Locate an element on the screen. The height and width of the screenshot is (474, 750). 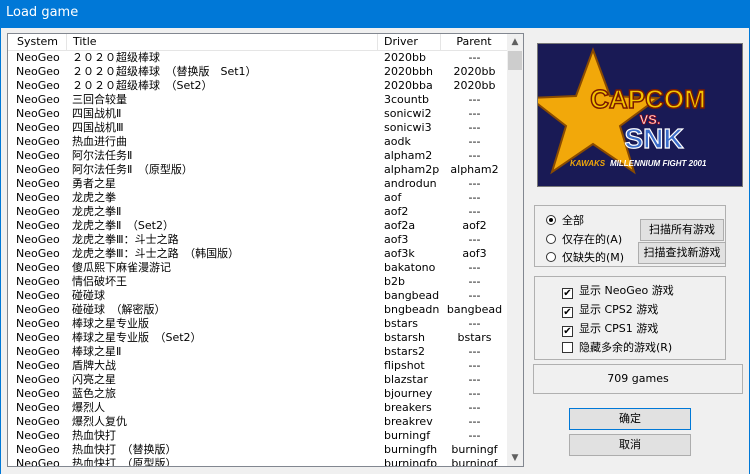
table-row: NeoGeo 热血快打 burningf --- is located at coordinates (258, 436).